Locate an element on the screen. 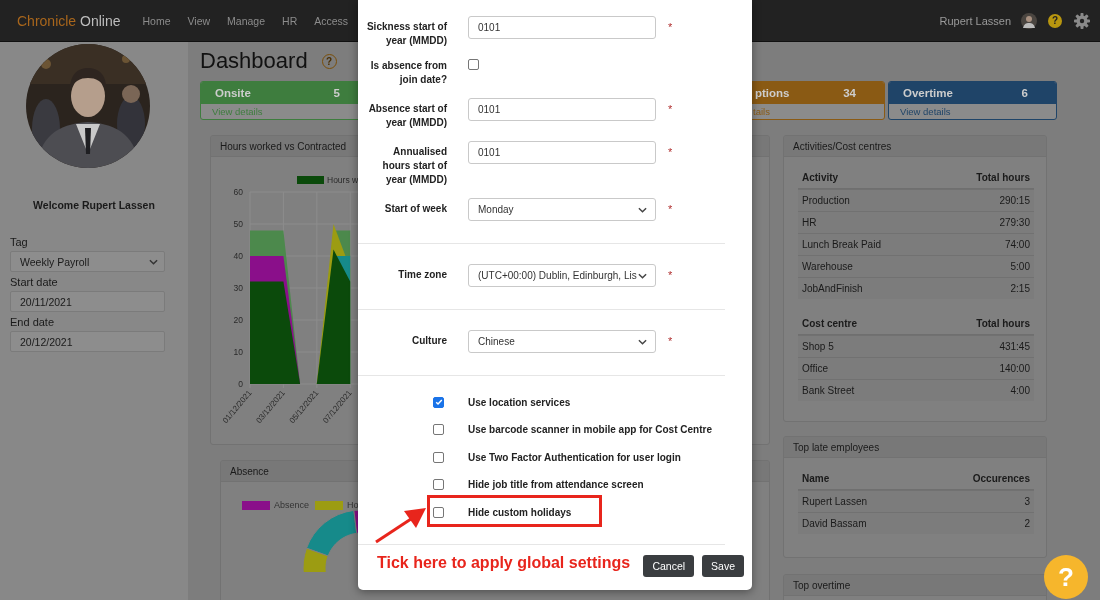 Image resolution: width=1100 pixels, height=600 pixels. brand-logo: Chronicle Online is located at coordinates (69, 20).